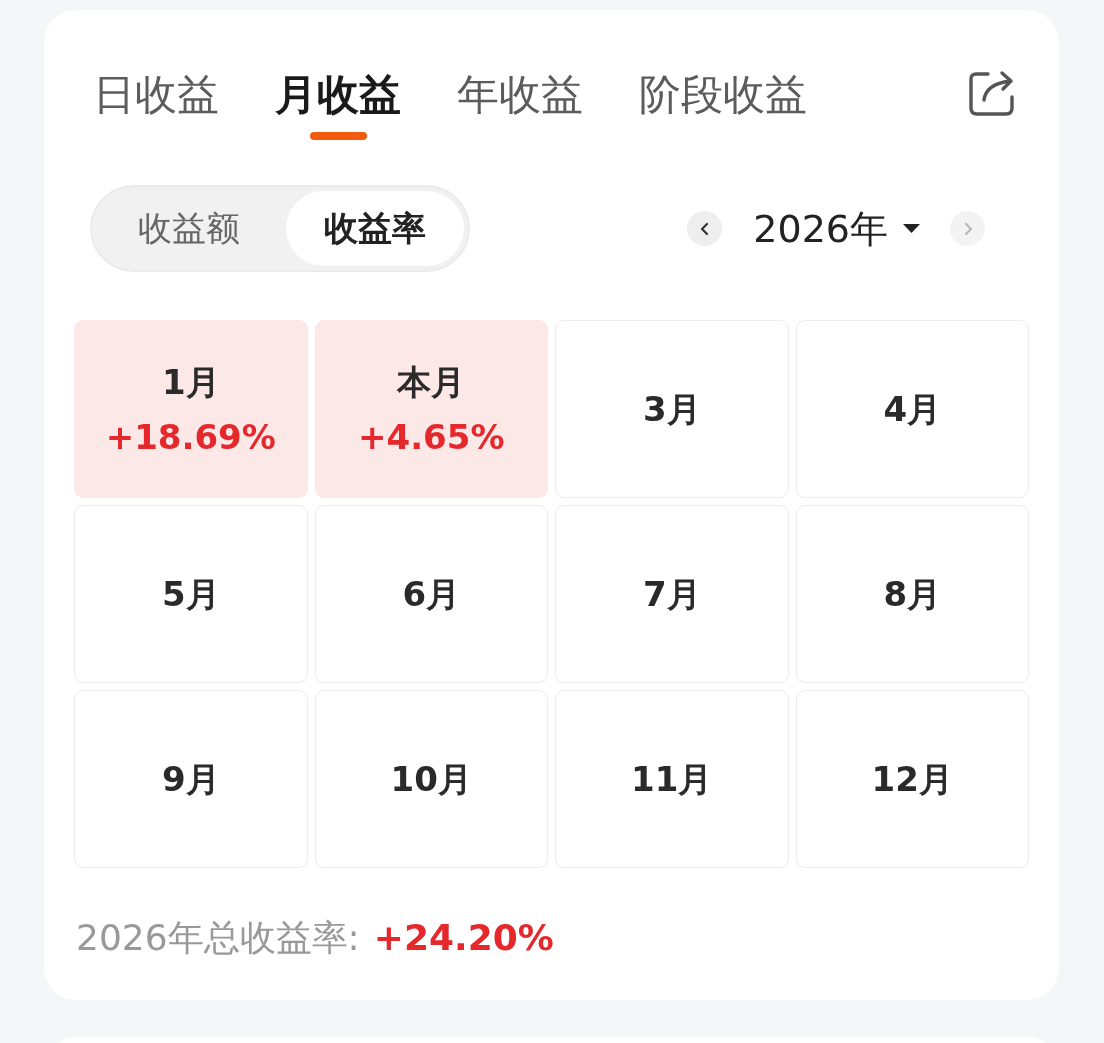  I want to click on total-return-label: 2026年总收益率:, so click(218, 938).